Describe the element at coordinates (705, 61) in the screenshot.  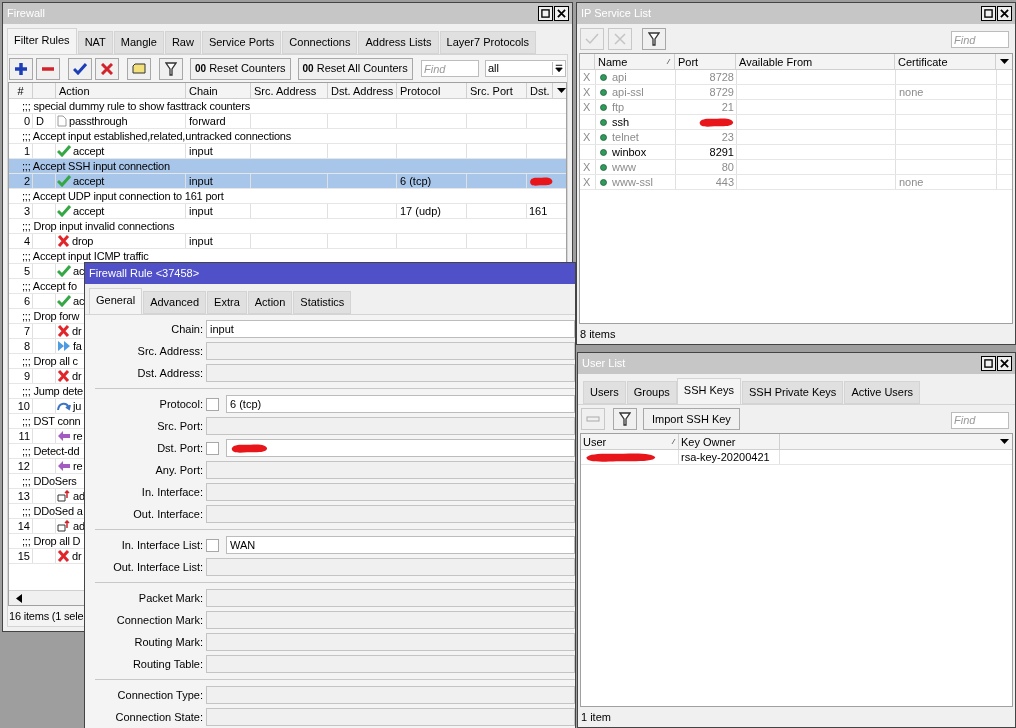
I see `column-header: Port` at that location.